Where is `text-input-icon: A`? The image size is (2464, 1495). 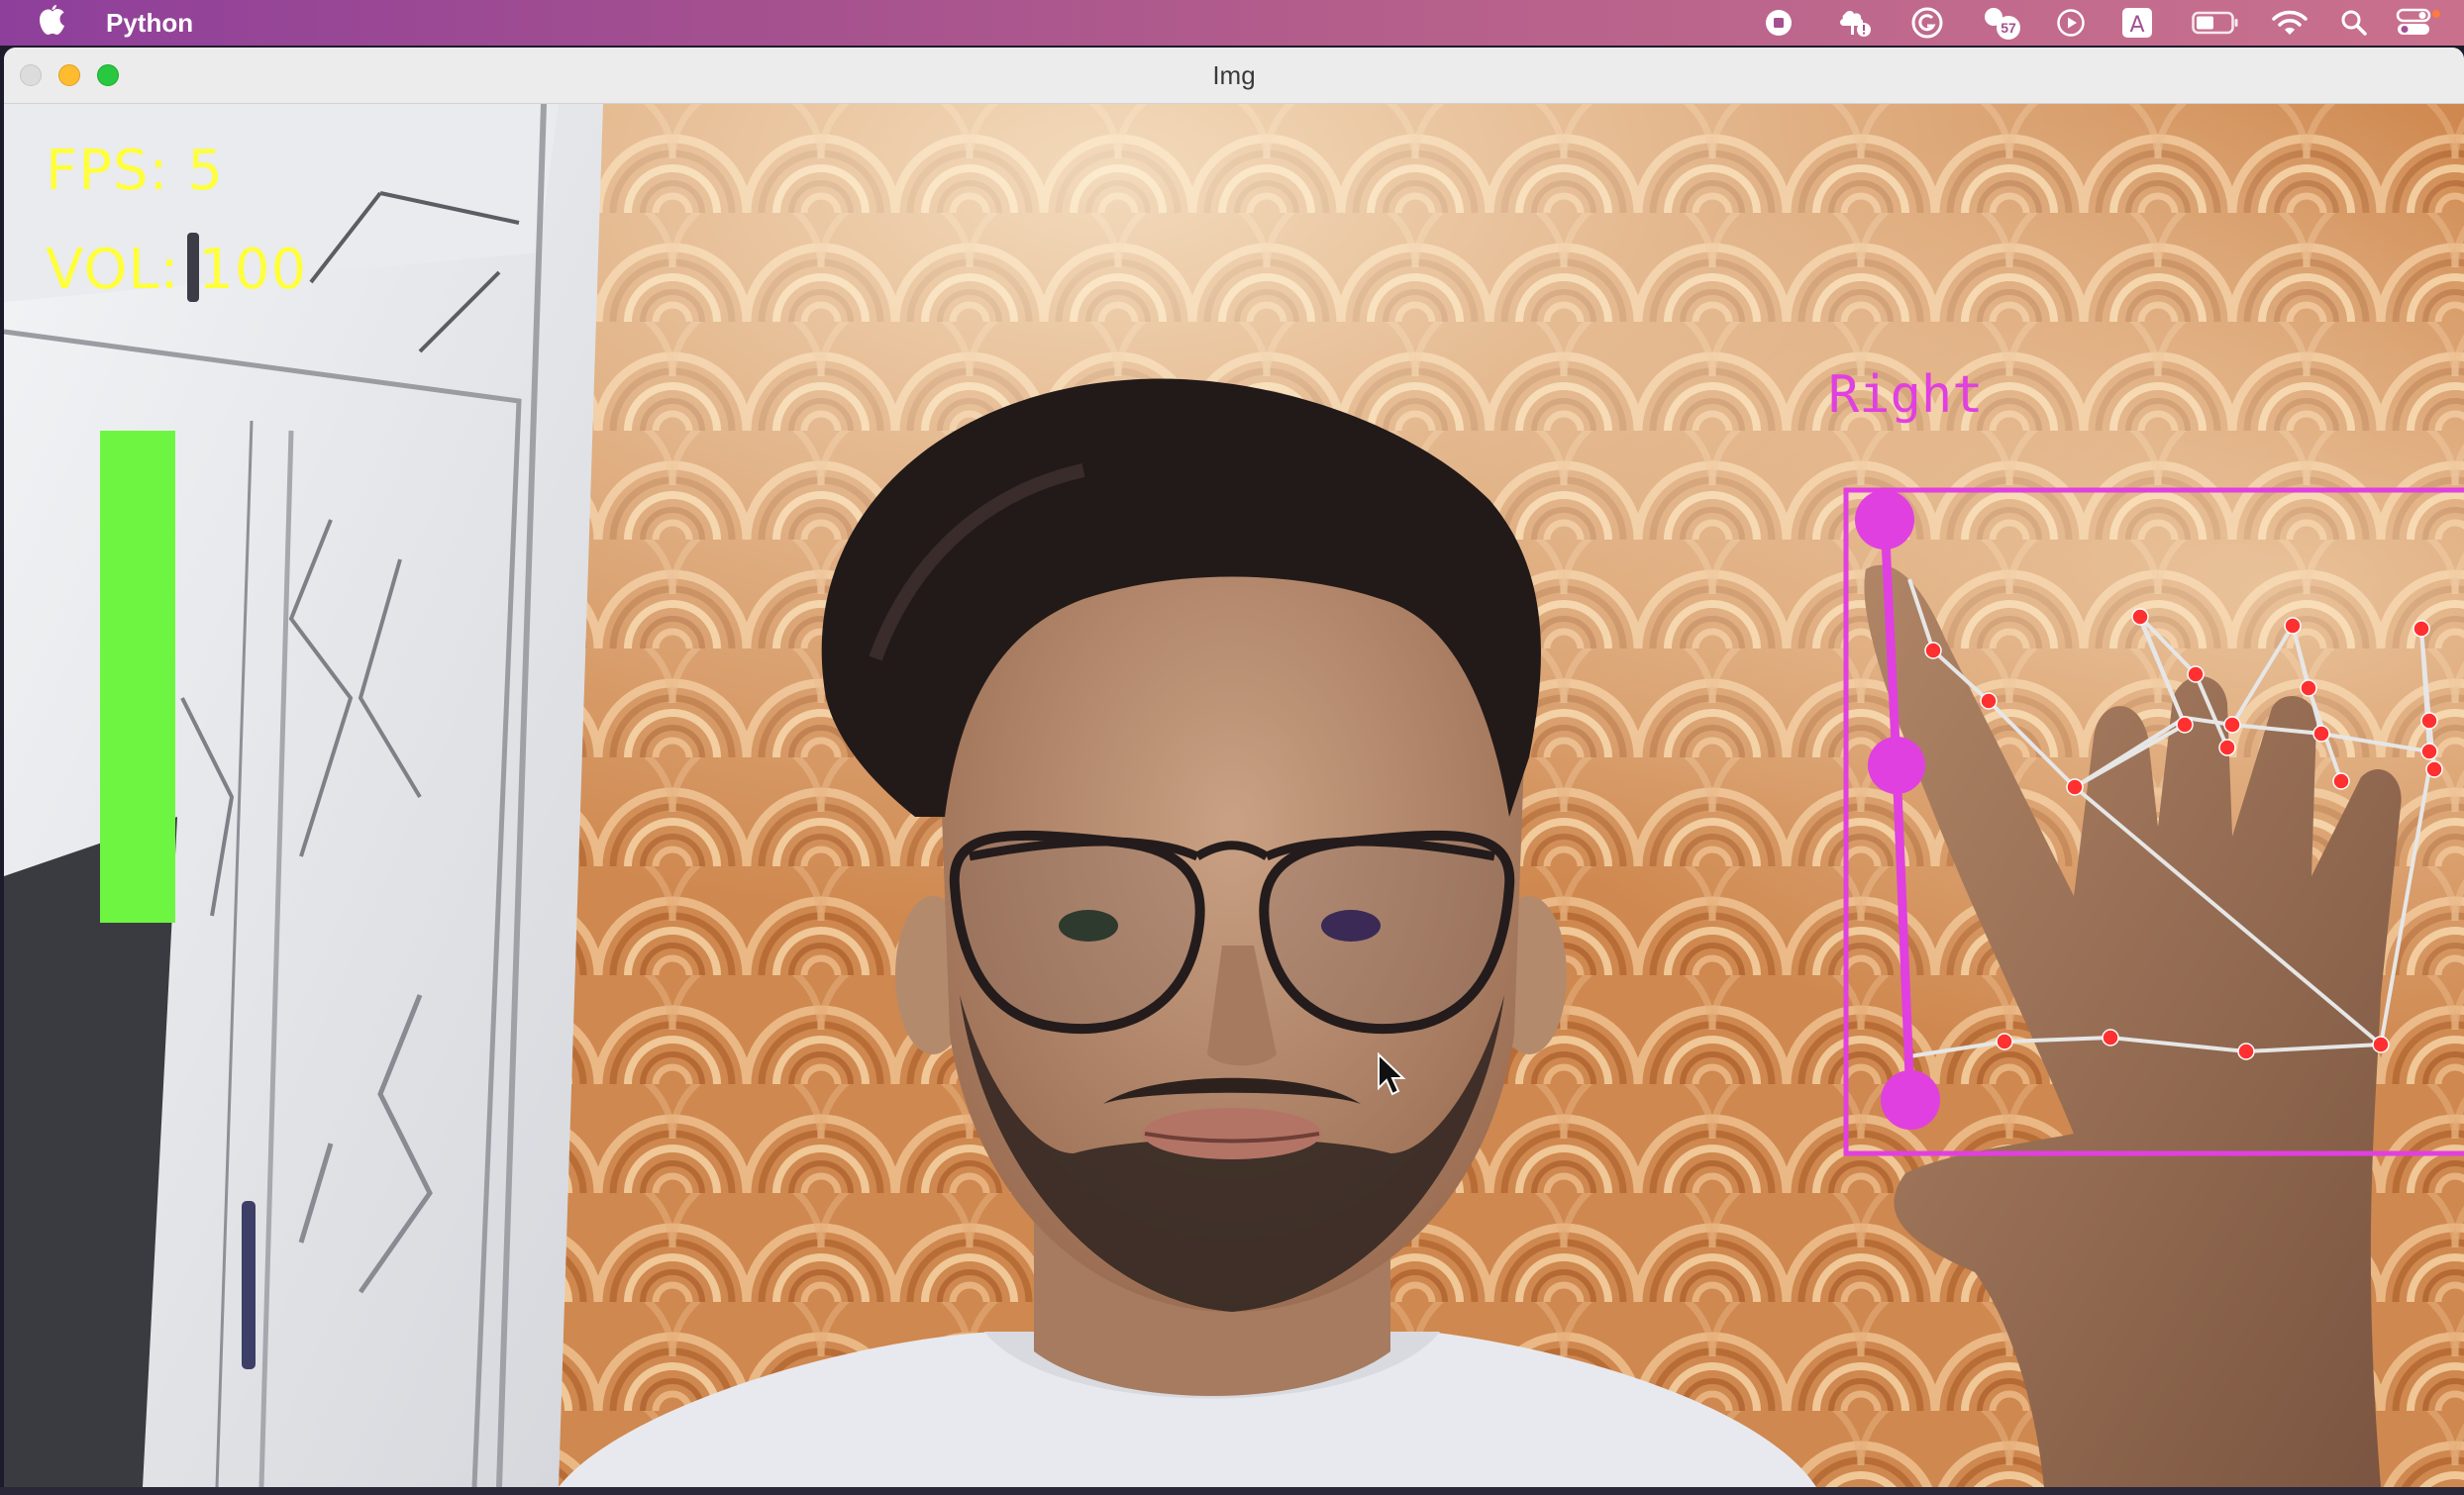 text-input-icon: A is located at coordinates (2137, 23).